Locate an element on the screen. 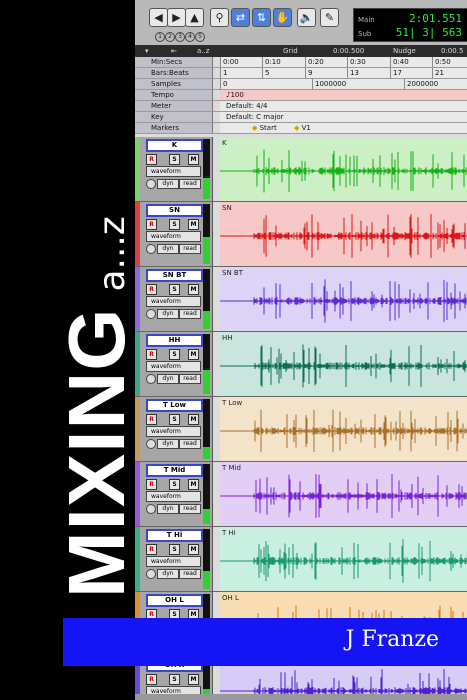 The height and width of the screenshot is (700, 467). nudge-value: 0:00.5 is located at coordinates (452, 51).